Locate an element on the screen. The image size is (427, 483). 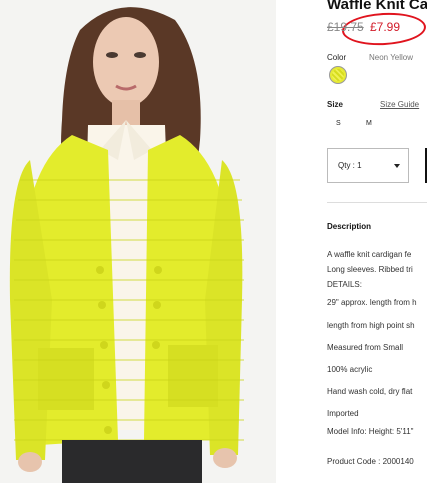
description-line: Long sleeves. Ribbed tri is located at coordinates (370, 269).